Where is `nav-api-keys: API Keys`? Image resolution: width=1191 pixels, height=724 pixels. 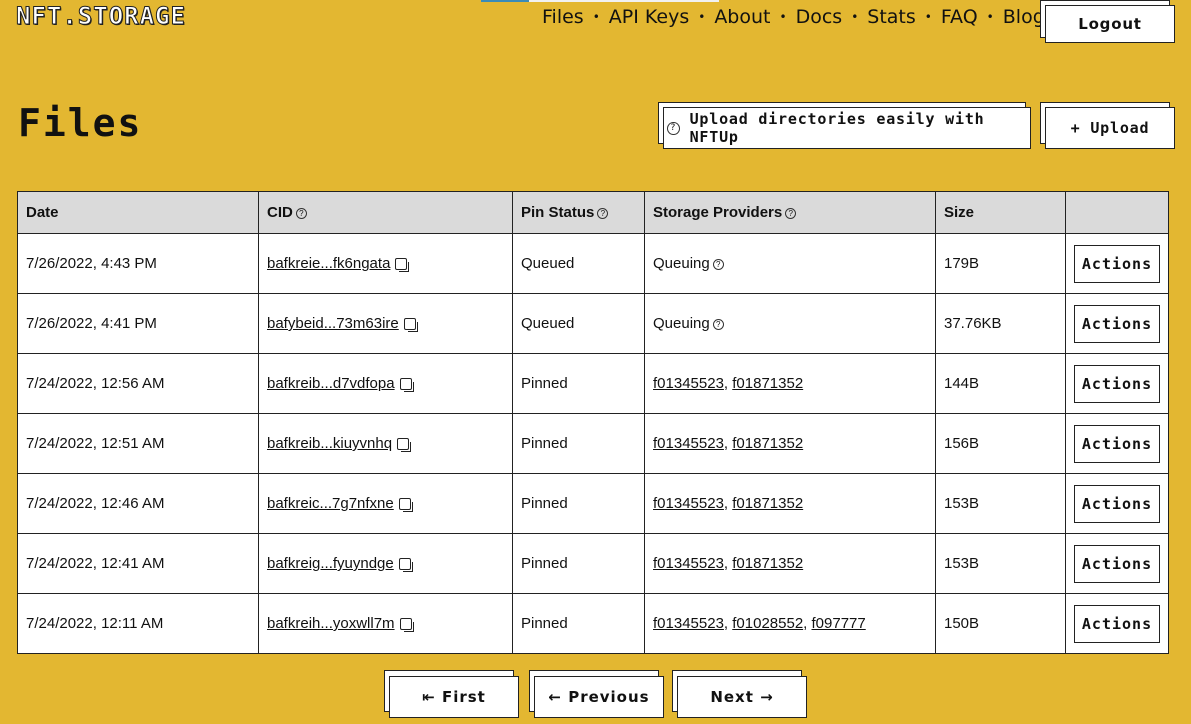
nav-api-keys: API Keys is located at coordinates (649, 17).